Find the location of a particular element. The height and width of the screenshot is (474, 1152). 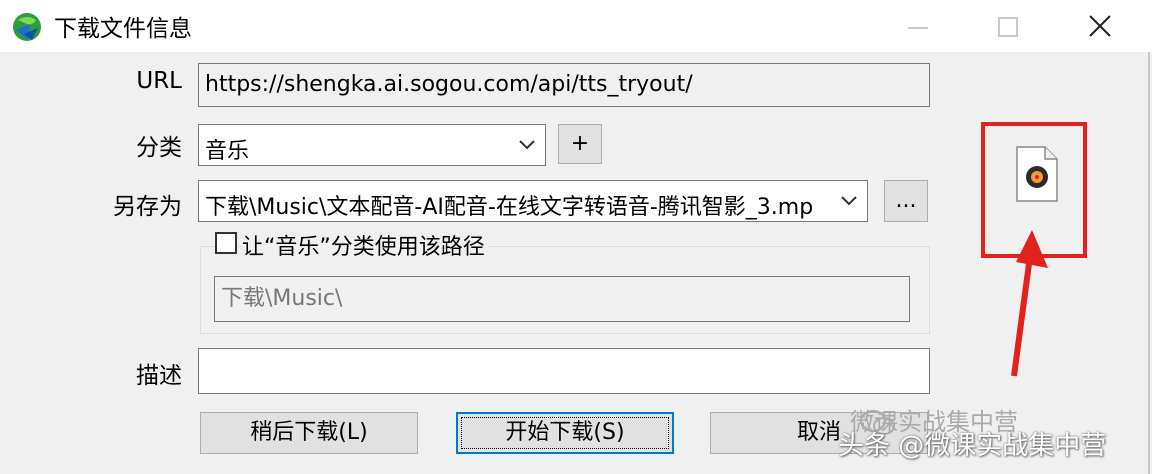

description-label: 描述 is located at coordinates (159, 376).